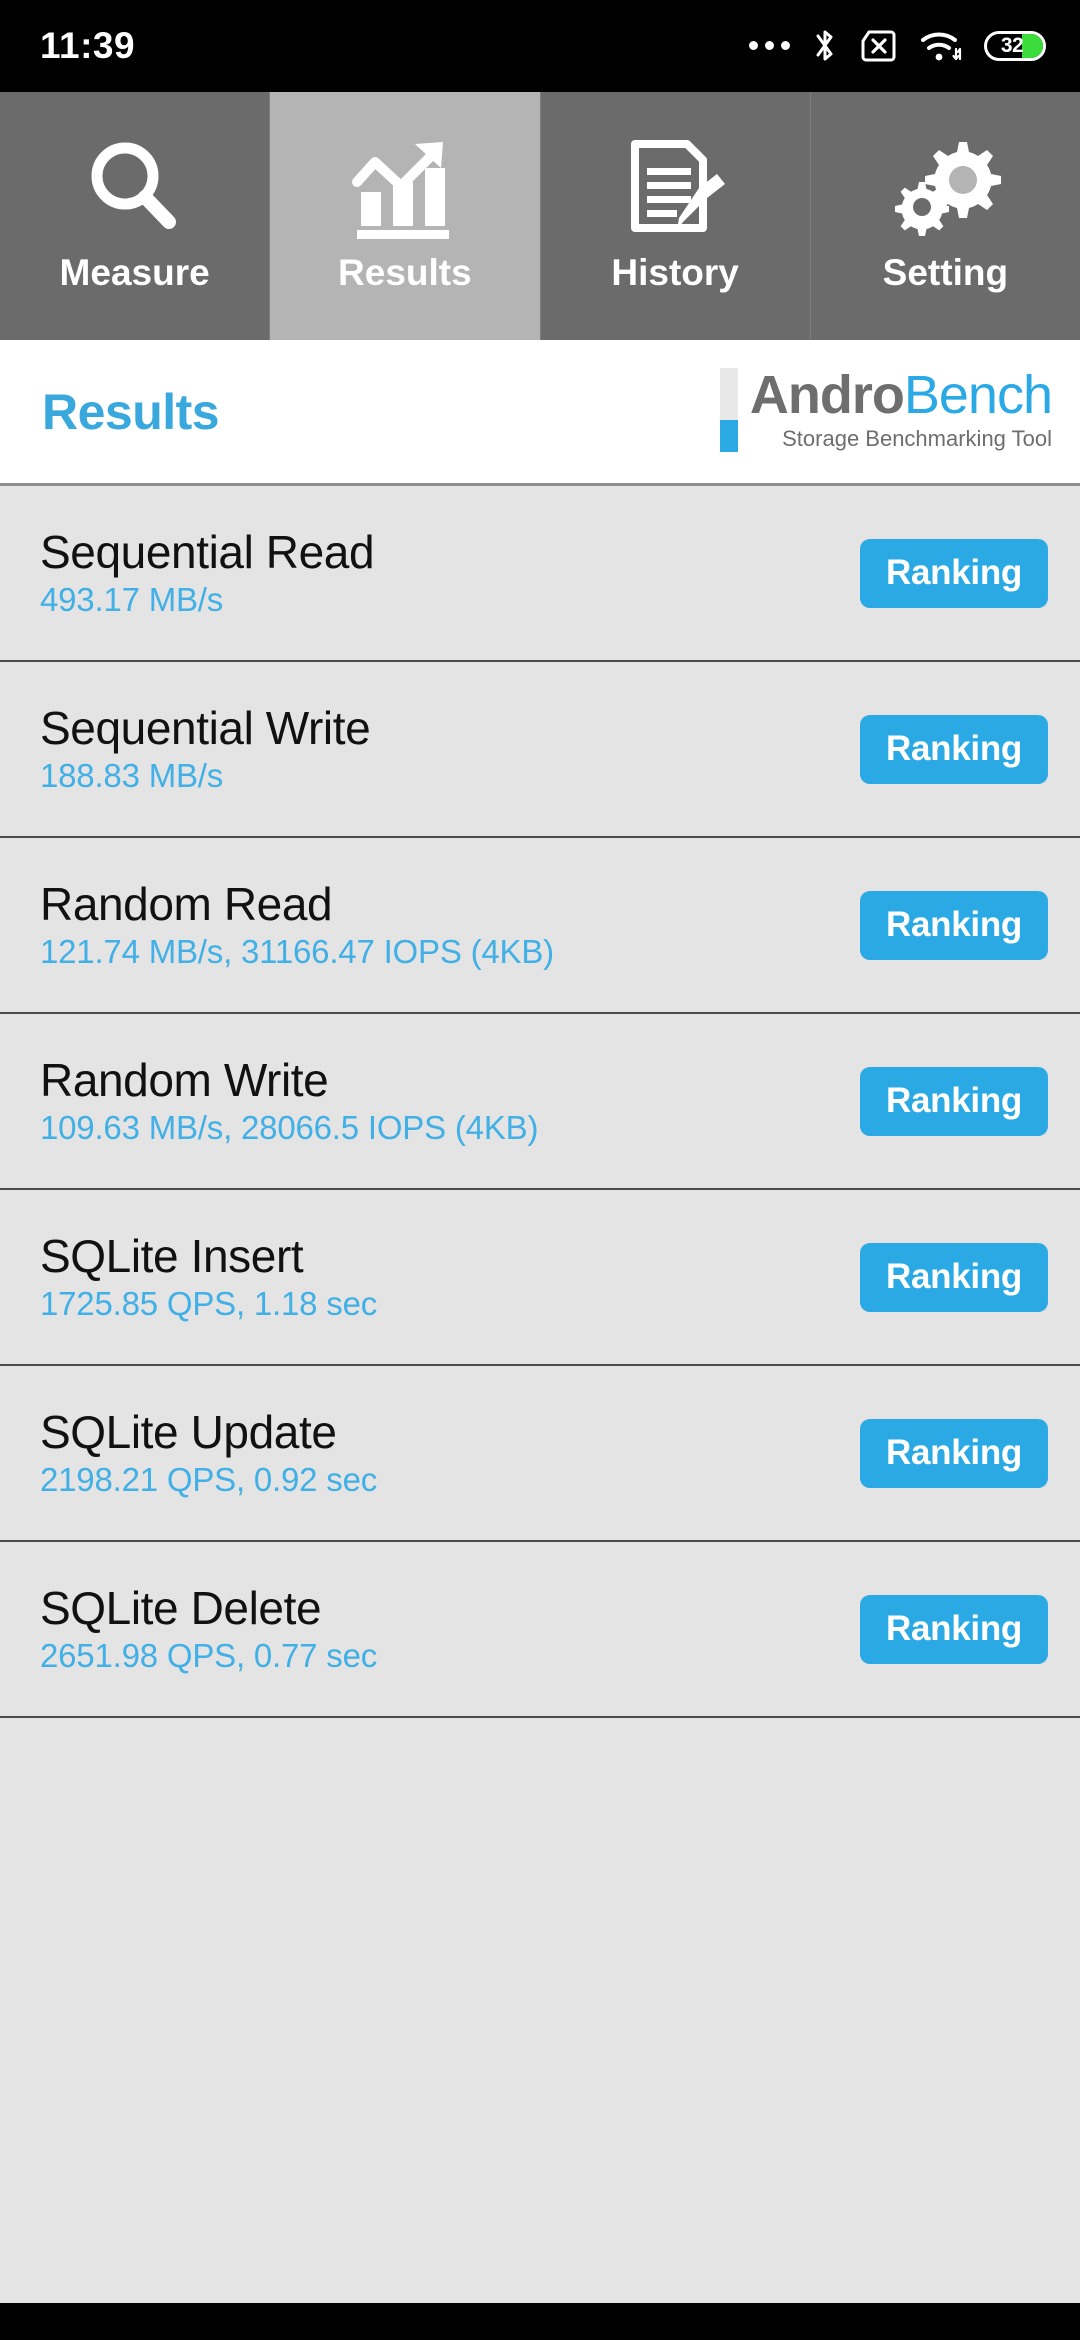 The height and width of the screenshot is (2340, 1080). I want to click on benchmark-name: Random Write, so click(184, 1080).